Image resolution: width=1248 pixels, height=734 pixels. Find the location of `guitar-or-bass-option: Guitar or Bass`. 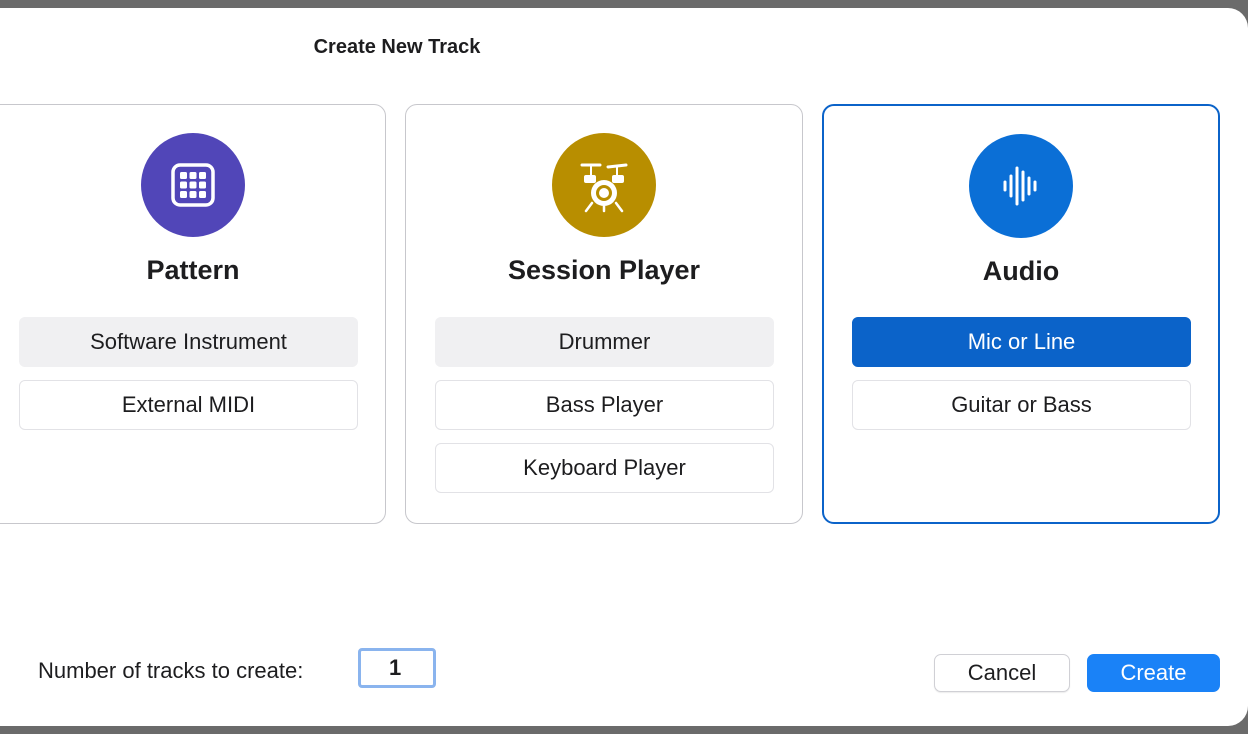

guitar-or-bass-option: Guitar or Bass is located at coordinates (1021, 405).